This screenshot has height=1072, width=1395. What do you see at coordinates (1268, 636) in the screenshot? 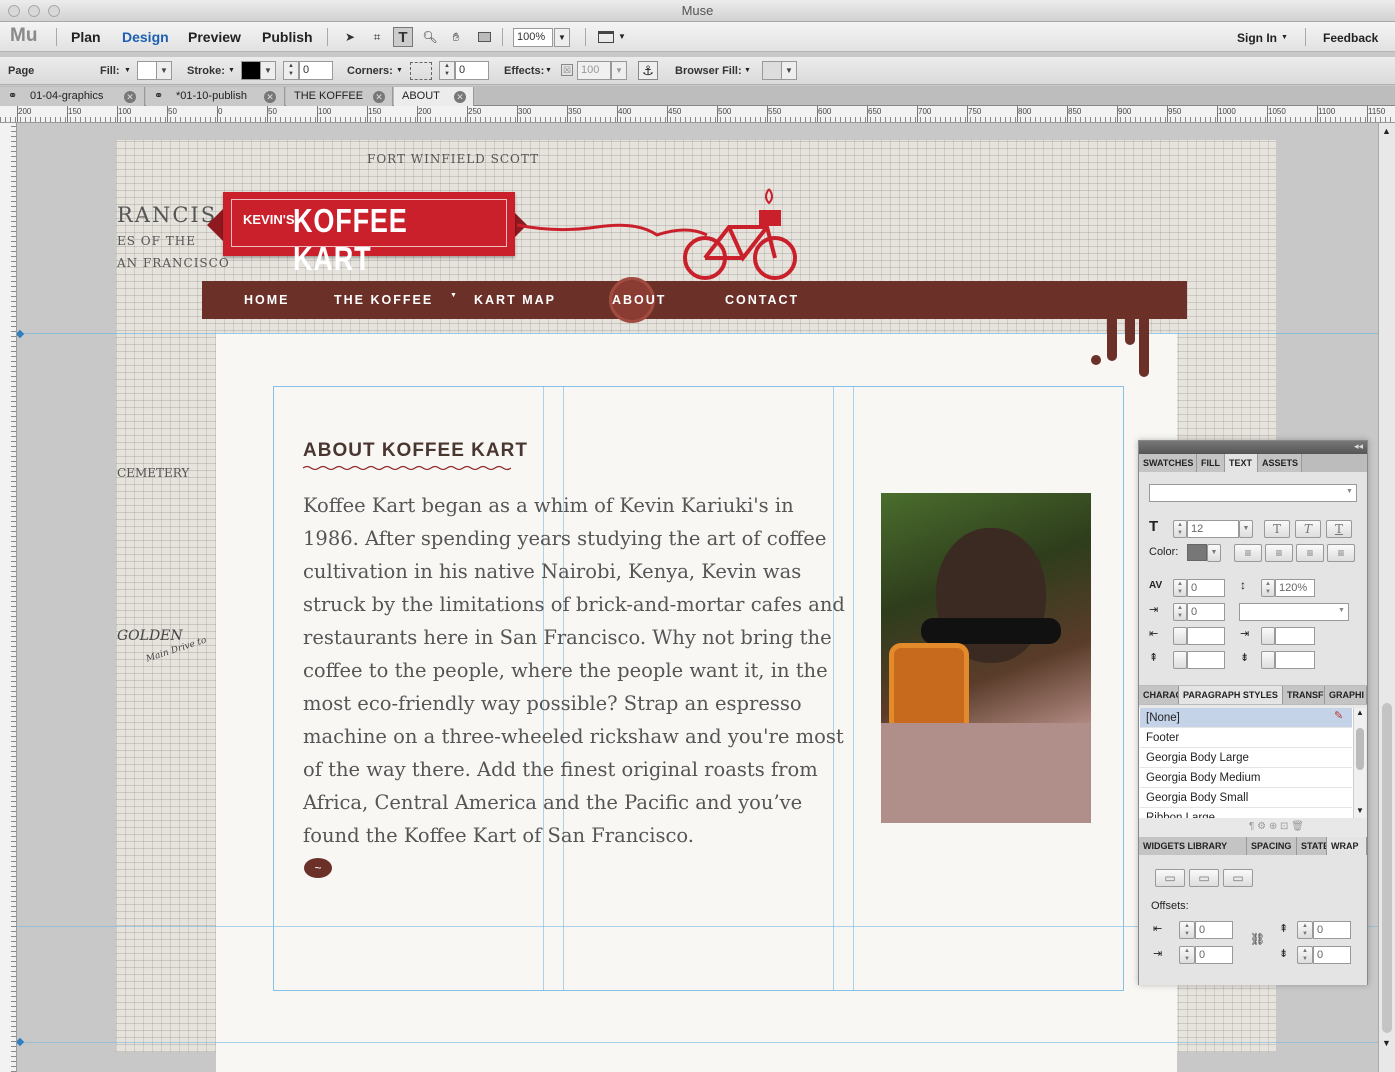
I see `right-indent-stepper` at bounding box center [1268, 636].